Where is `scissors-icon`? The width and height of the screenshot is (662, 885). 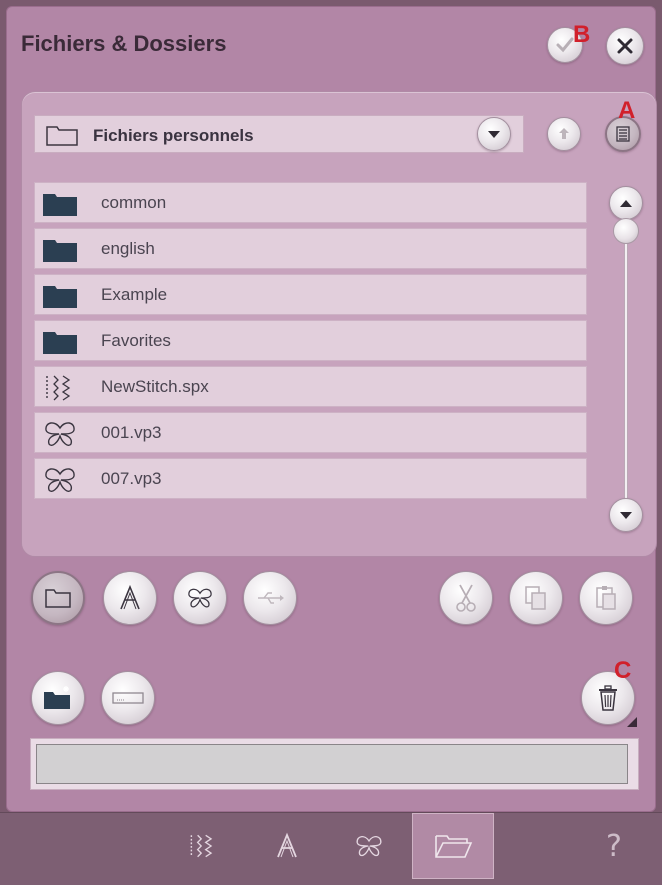 scissors-icon is located at coordinates (466, 598).